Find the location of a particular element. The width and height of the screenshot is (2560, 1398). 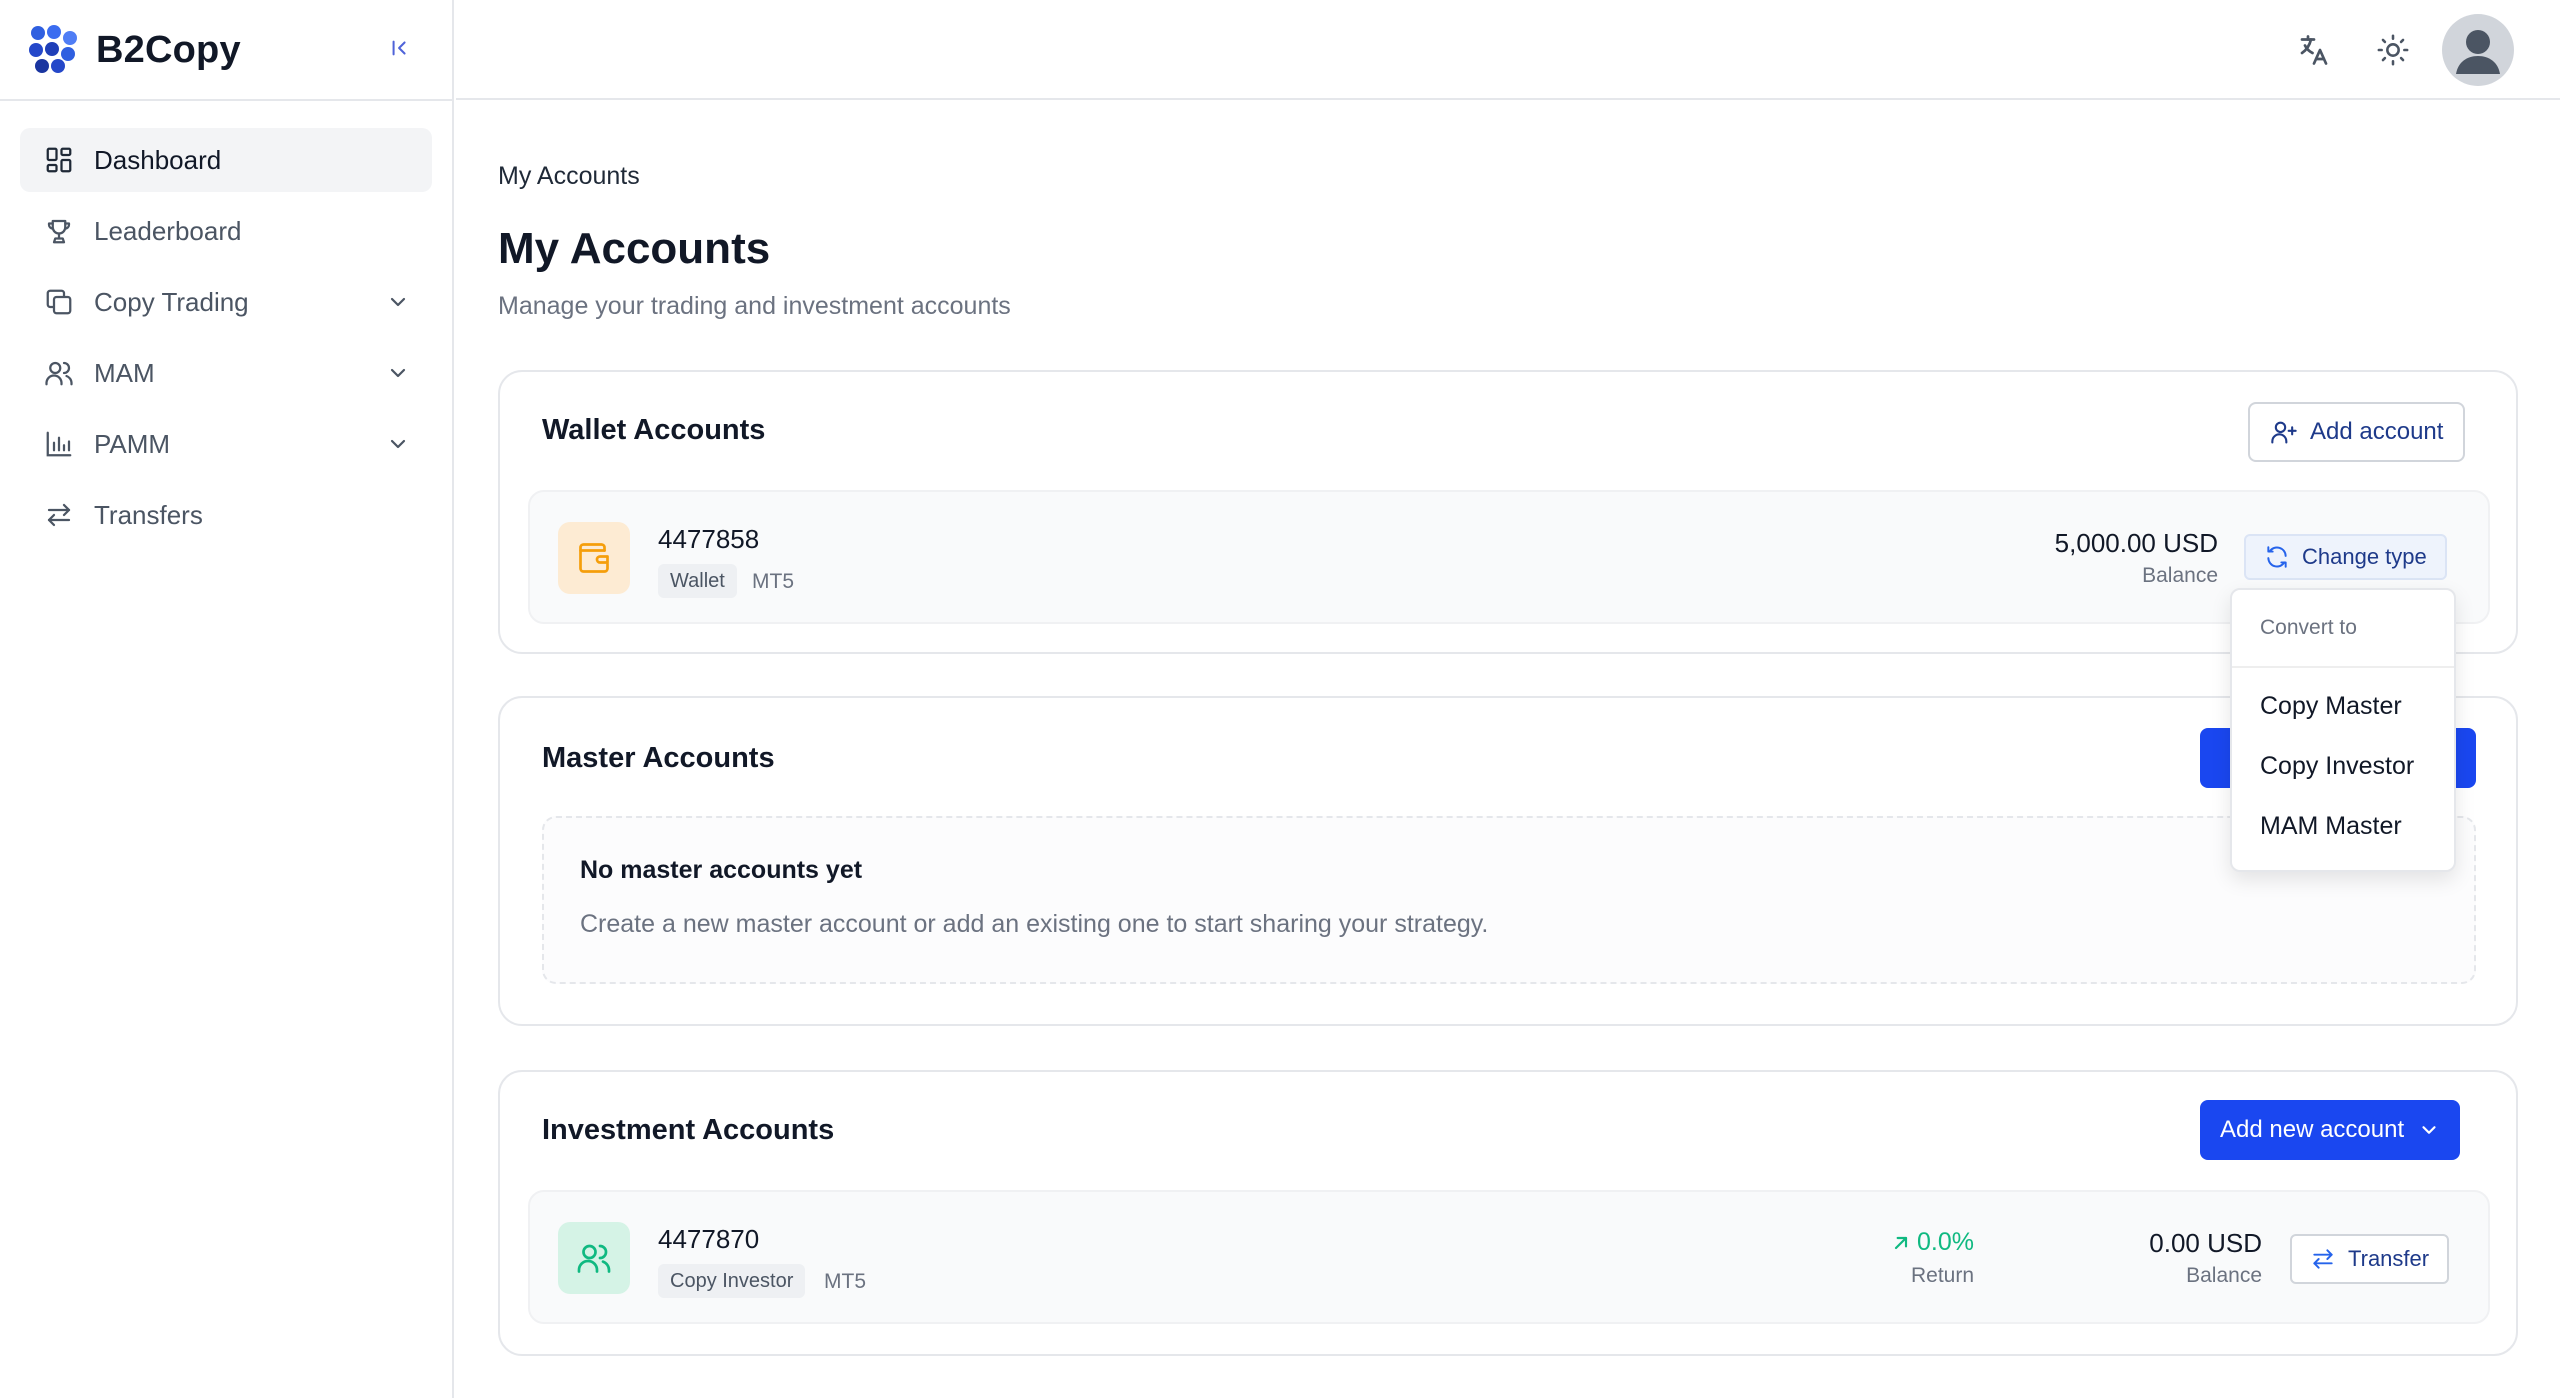

sidebar-item-transfers: Transfers is located at coordinates (226, 515).